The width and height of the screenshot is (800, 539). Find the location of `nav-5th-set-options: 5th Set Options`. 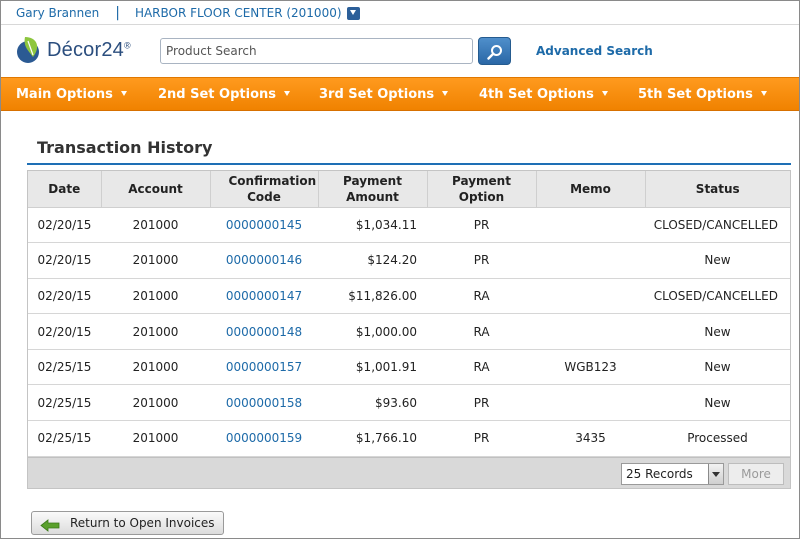

nav-5th-set-options: 5th Set Options is located at coordinates (702, 94).